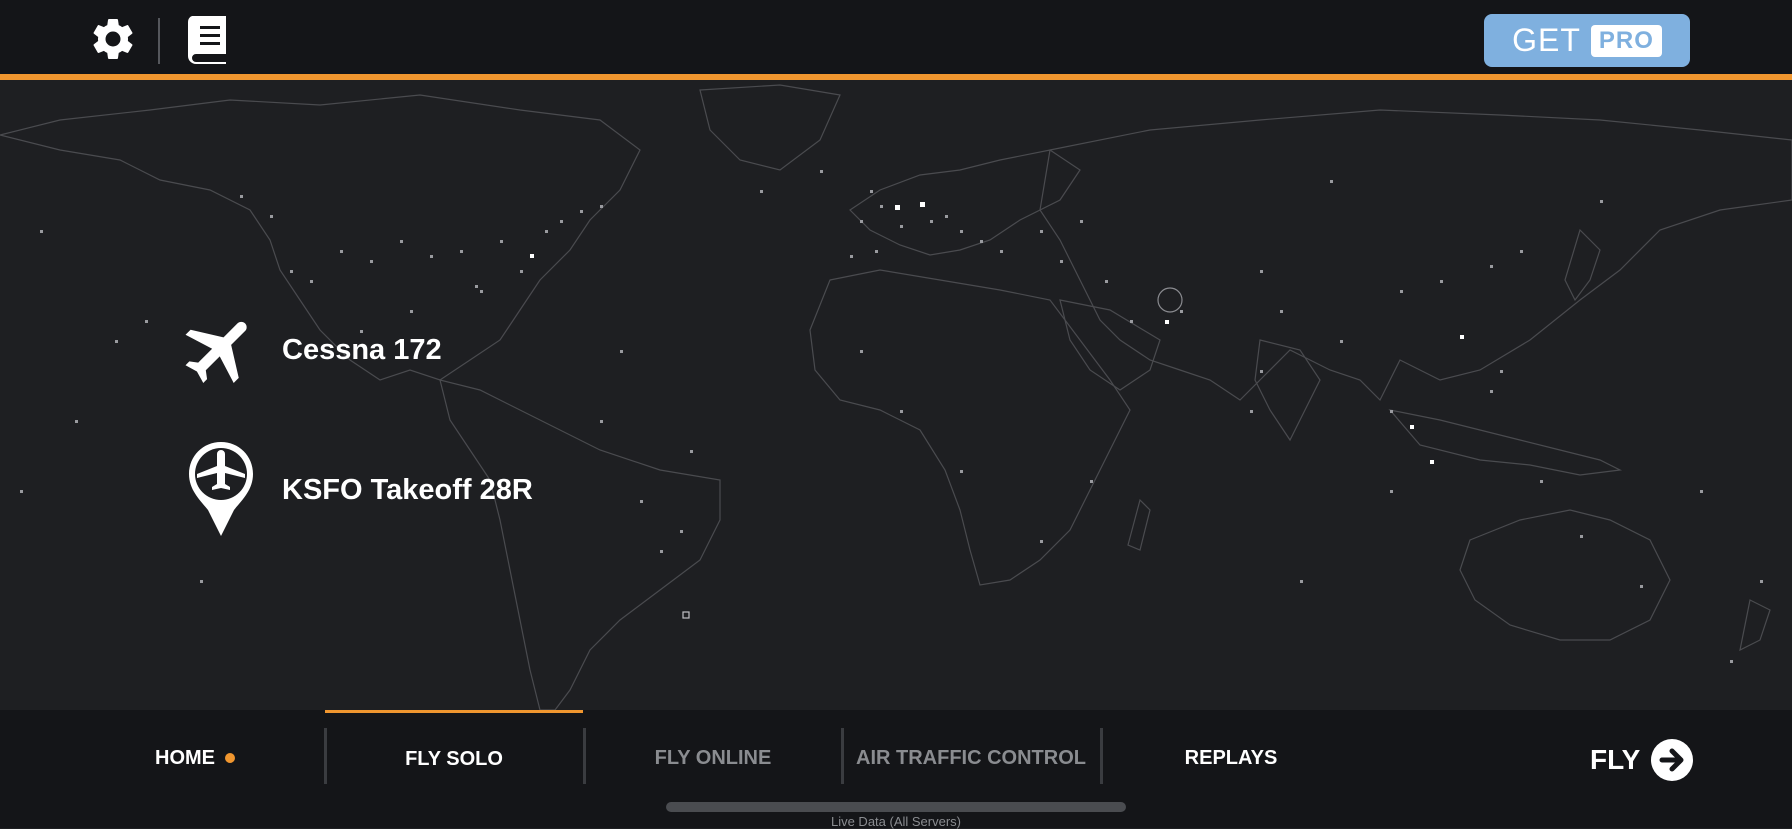 The image size is (1792, 829). I want to click on tab-home-label: HOME, so click(185, 757).